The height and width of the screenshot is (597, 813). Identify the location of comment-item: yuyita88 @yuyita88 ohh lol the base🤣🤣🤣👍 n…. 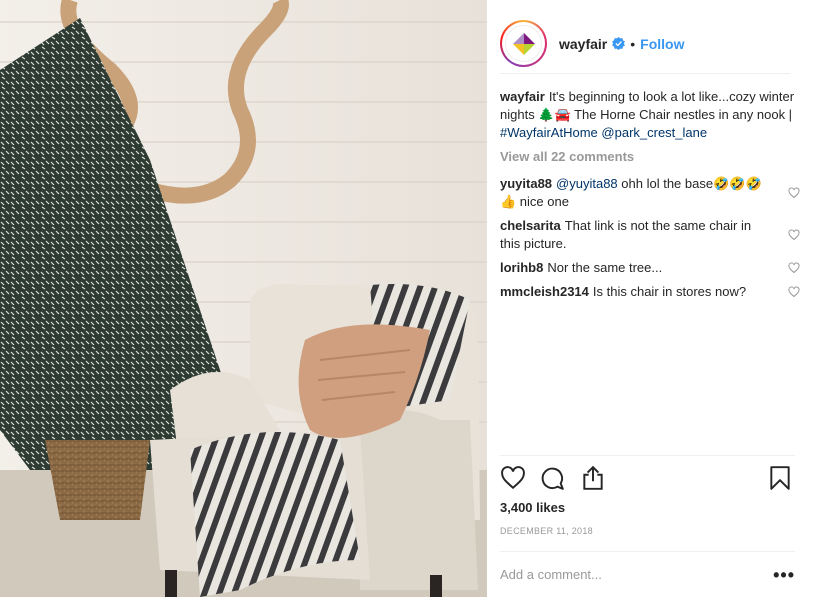
(650, 193).